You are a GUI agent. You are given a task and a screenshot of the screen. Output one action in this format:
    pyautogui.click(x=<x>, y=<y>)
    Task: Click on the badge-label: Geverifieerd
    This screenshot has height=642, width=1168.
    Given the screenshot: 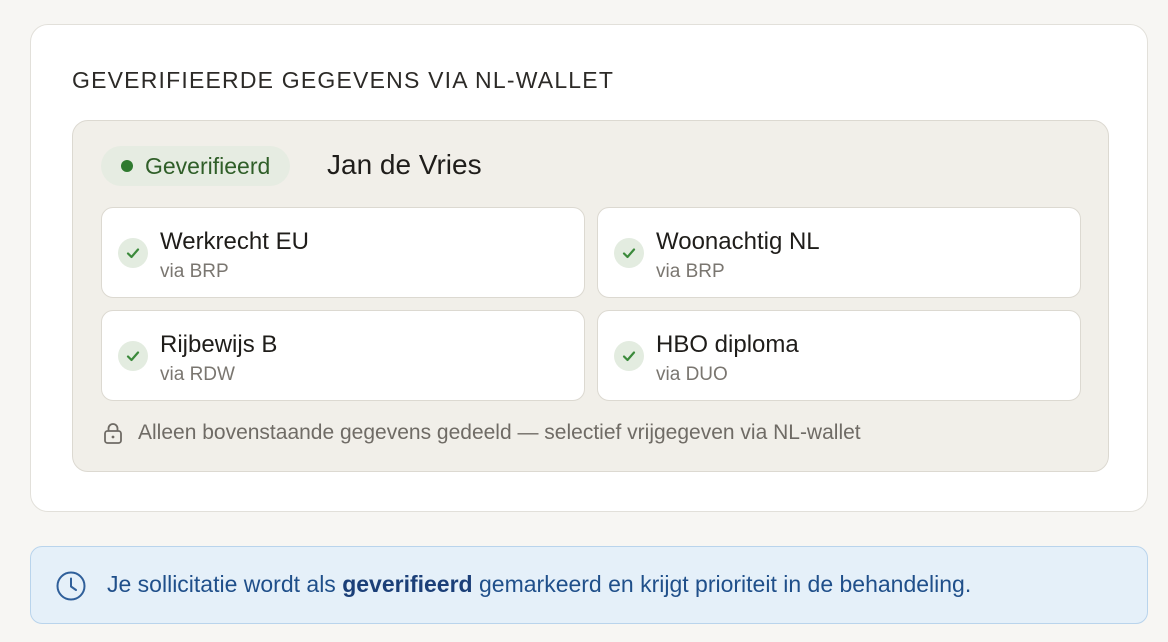 What is the action you would take?
    pyautogui.click(x=208, y=165)
    